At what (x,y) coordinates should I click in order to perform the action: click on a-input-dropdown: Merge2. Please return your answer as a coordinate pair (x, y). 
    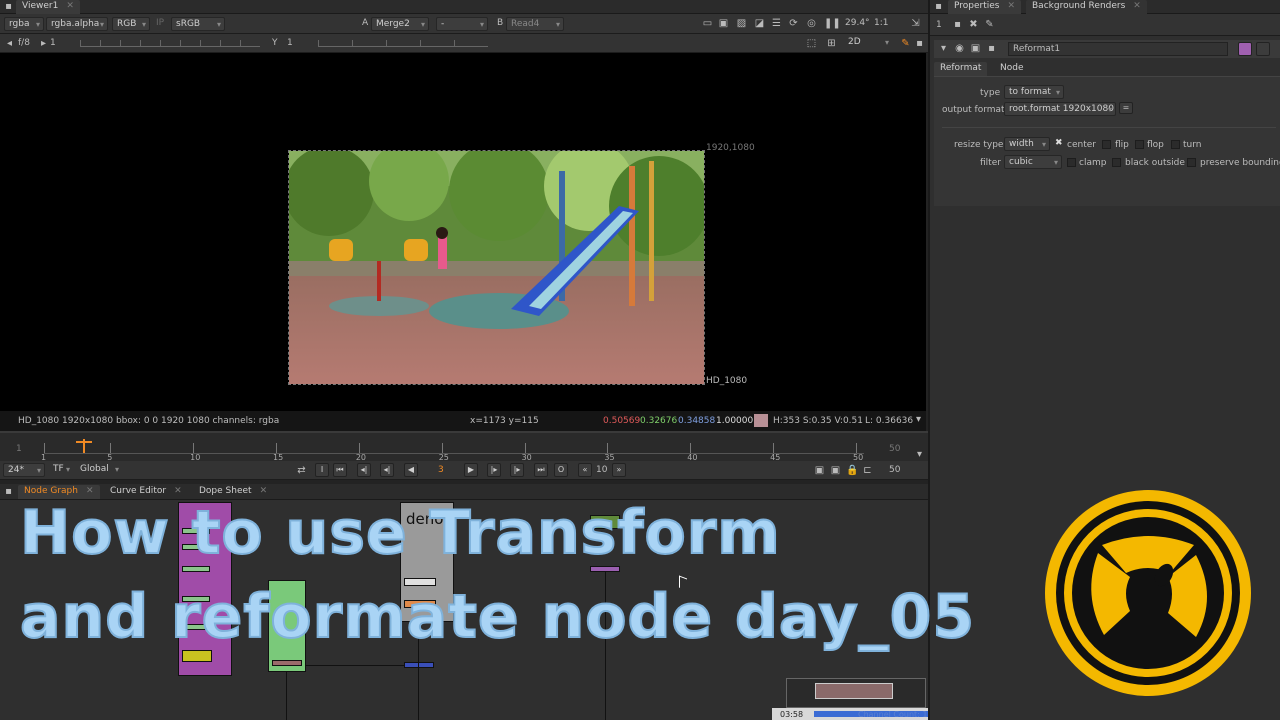
    Looking at the image, I should click on (400, 24).